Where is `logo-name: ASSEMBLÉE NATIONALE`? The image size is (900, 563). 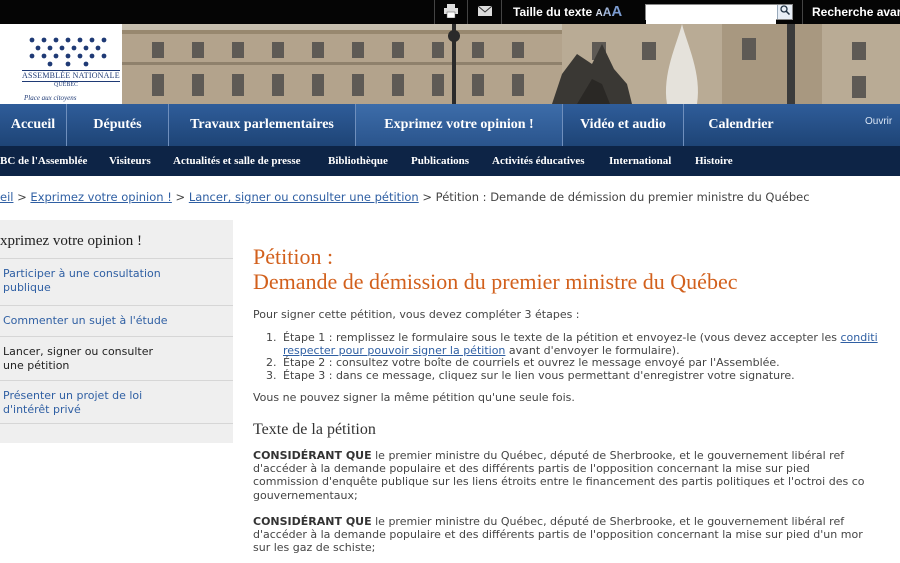
logo-name: ASSEMBLÉE NATIONALE is located at coordinates (71, 76).